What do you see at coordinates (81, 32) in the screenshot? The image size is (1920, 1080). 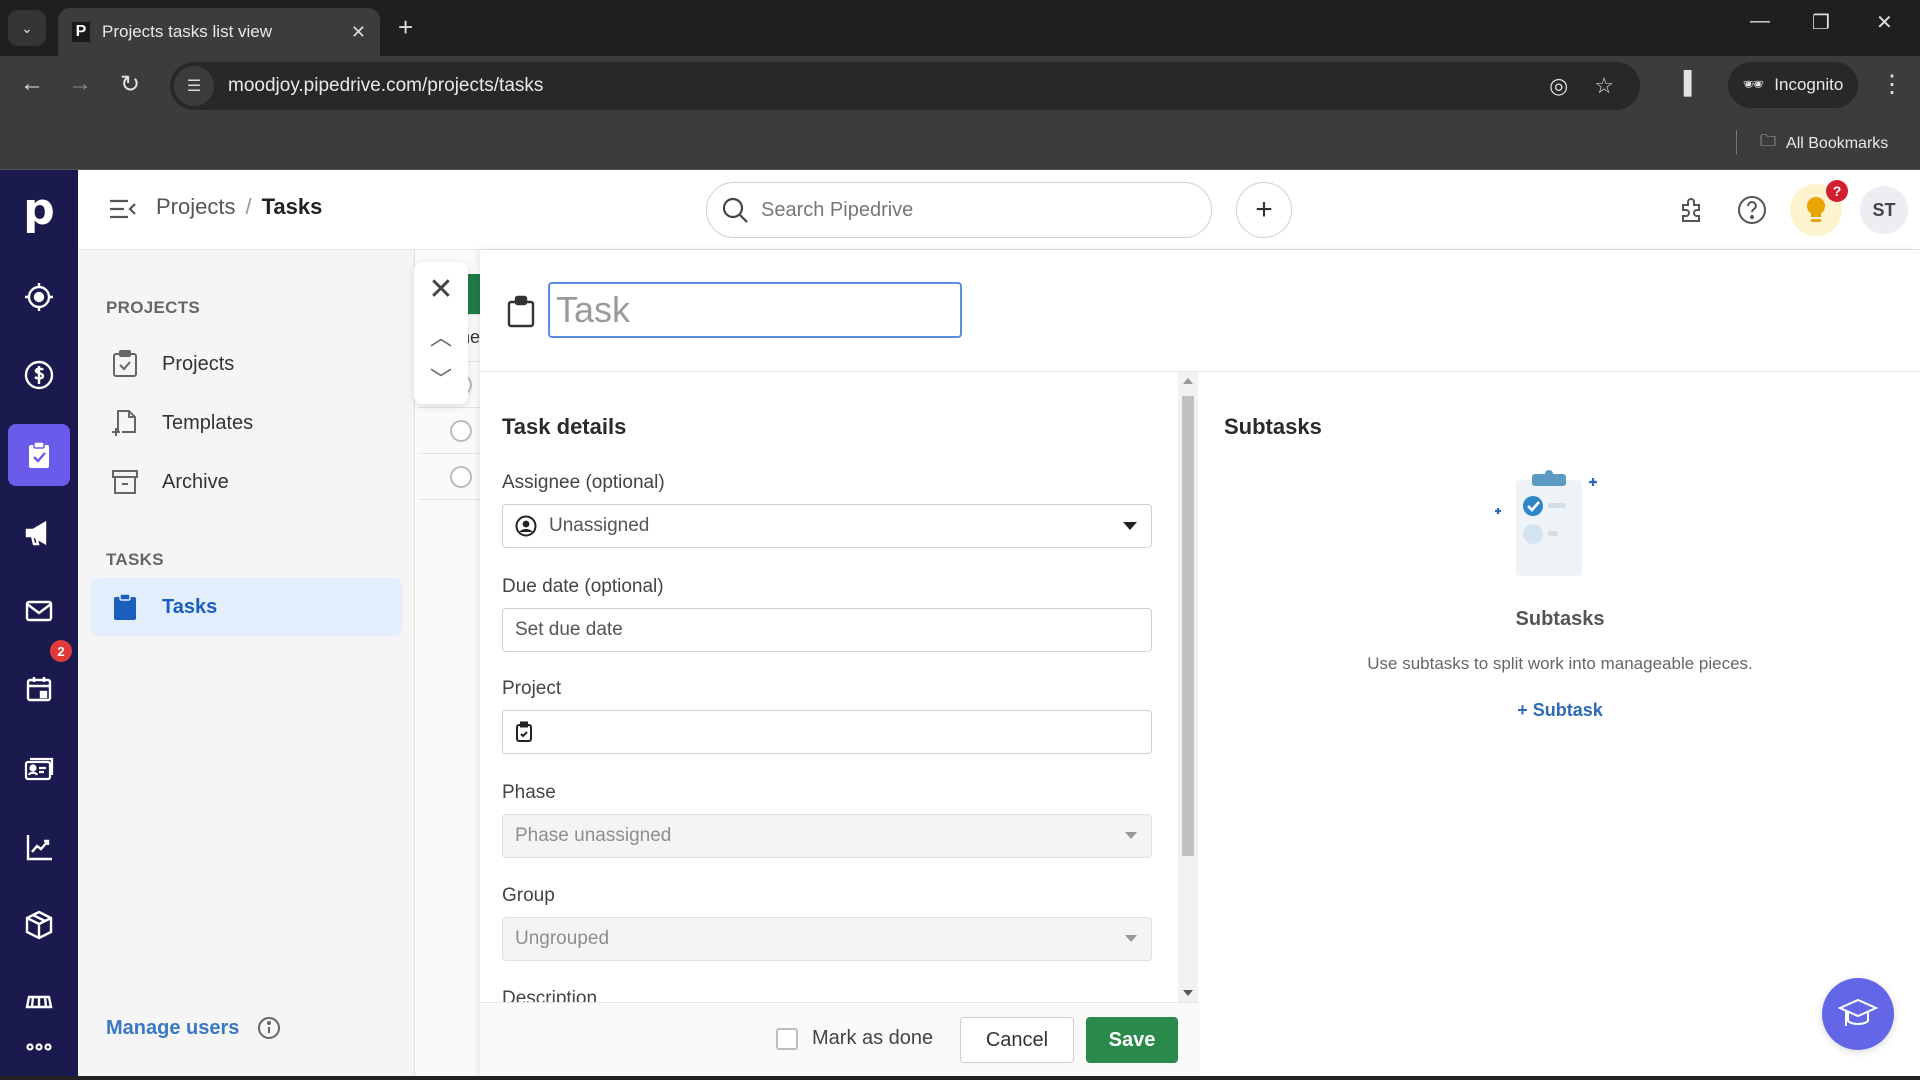 I see `pipedrive-favicon: P` at bounding box center [81, 32].